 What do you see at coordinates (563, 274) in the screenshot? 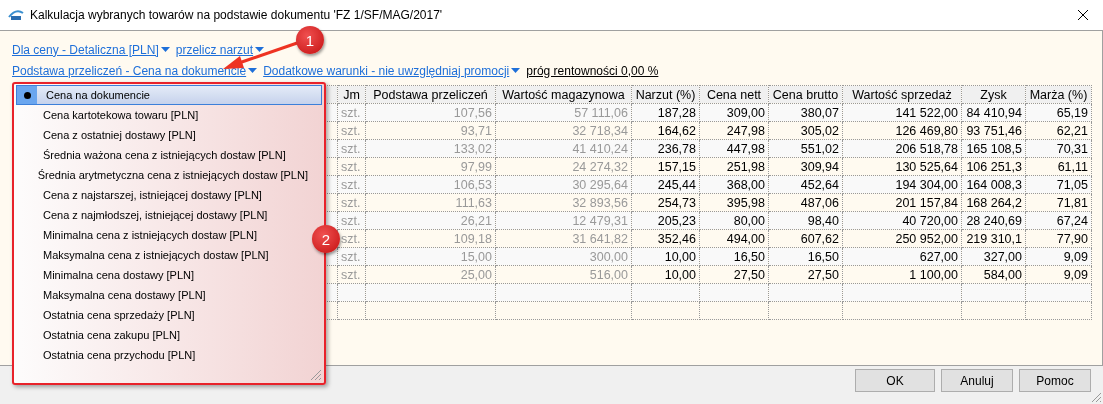
I see `table-cell: 516,00` at bounding box center [563, 274].